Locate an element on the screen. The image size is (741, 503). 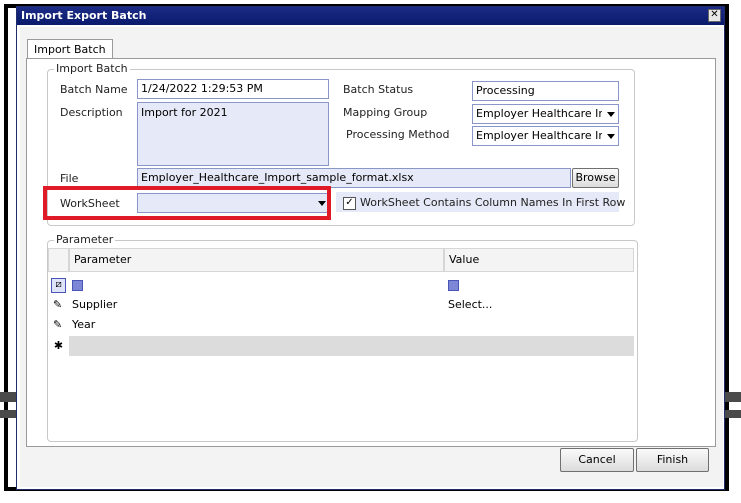
parameter-cell: Year is located at coordinates (83, 324).